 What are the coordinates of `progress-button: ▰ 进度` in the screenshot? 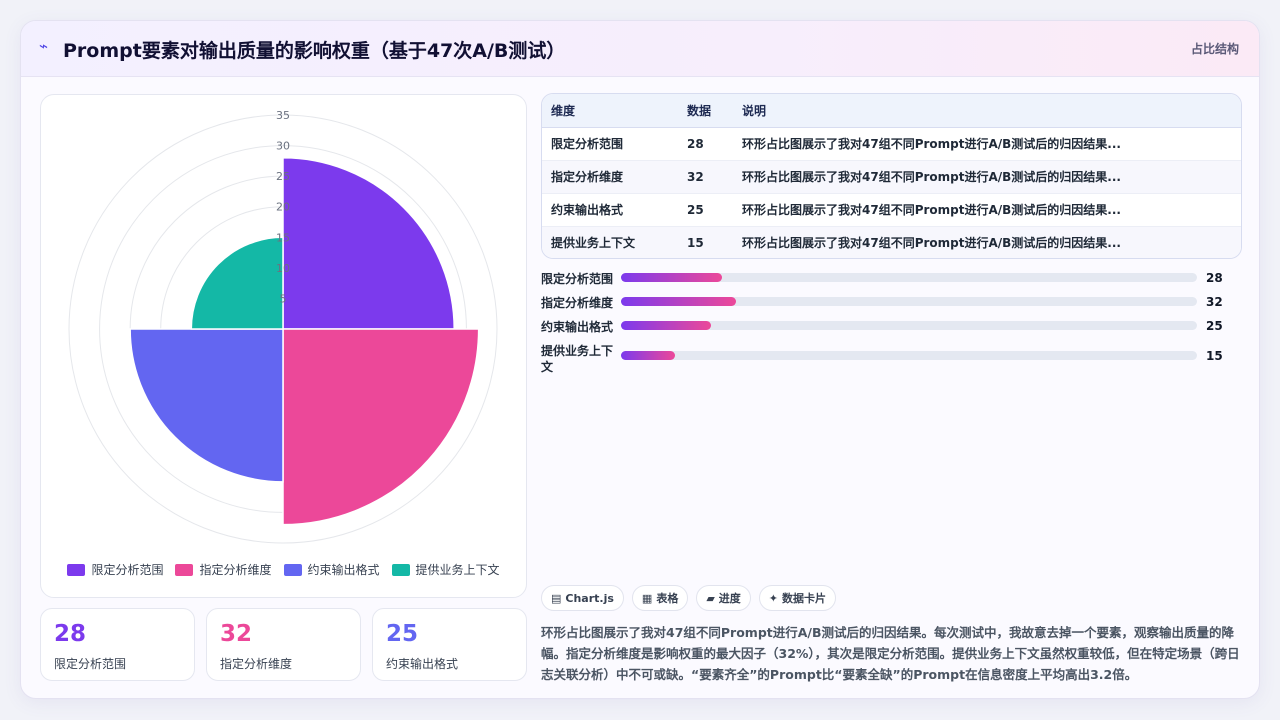 It's located at (723, 598).